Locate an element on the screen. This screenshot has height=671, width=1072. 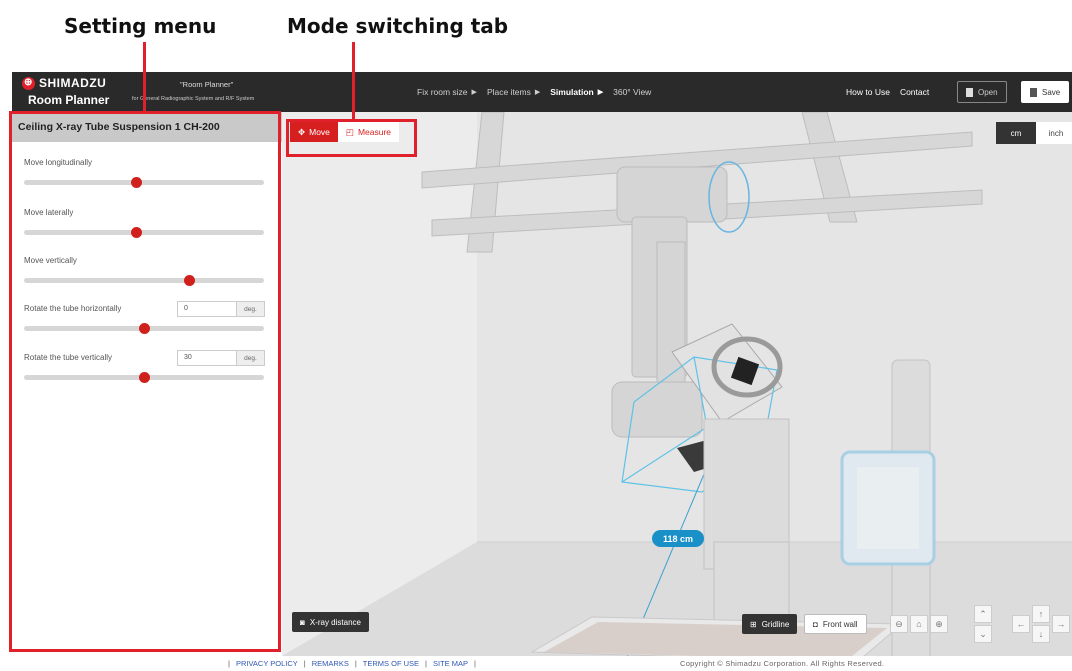
product-title: "Room Planner" is located at coordinates (207, 84).